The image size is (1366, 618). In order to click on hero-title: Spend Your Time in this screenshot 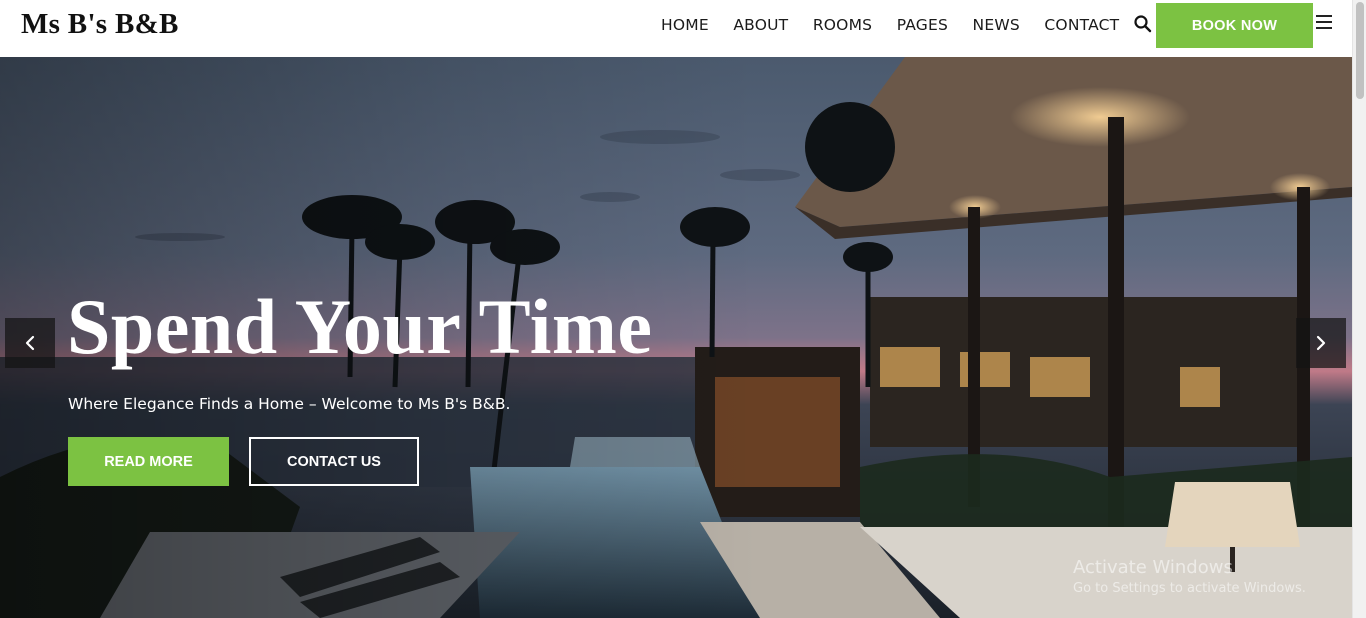, I will do `click(360, 326)`.